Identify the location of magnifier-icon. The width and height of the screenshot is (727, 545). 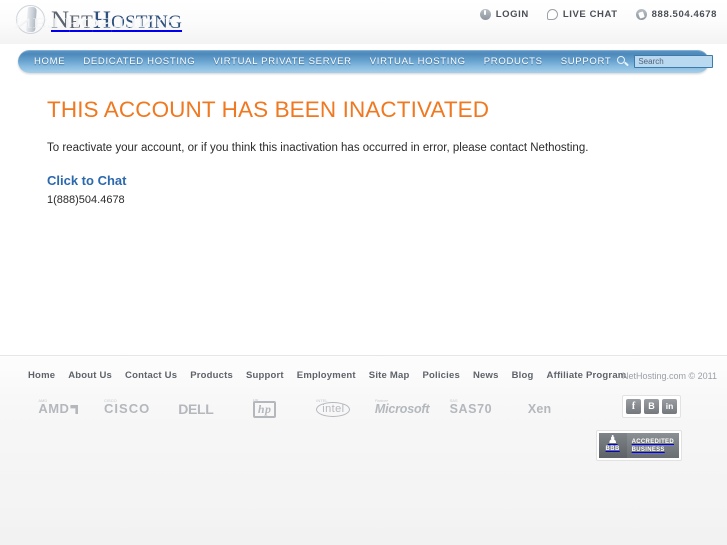
(623, 61).